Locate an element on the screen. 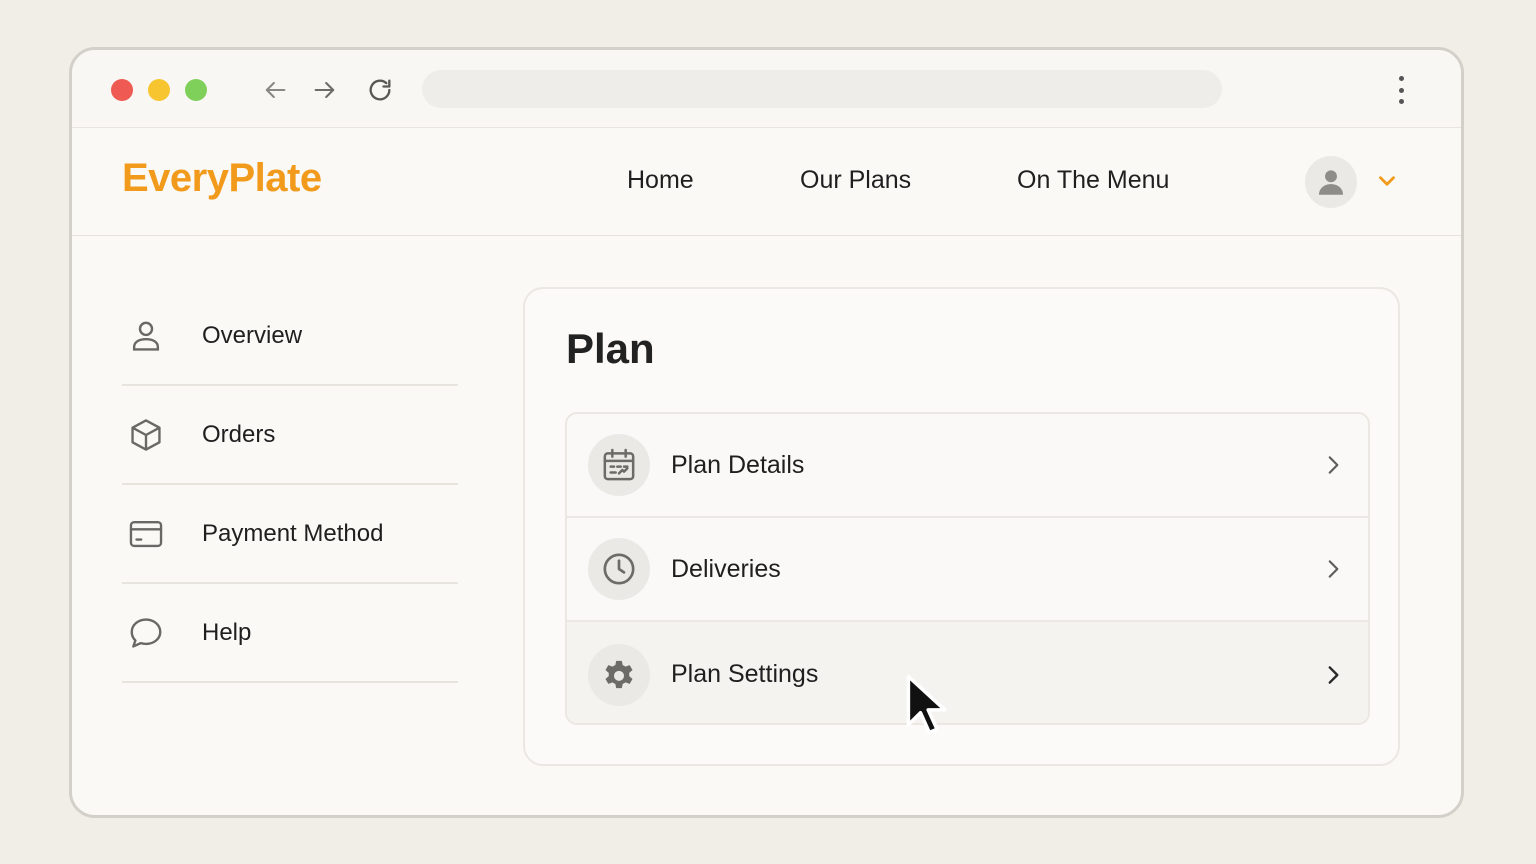 This screenshot has width=1536, height=864. forward-arrow-icon is located at coordinates (325, 90).